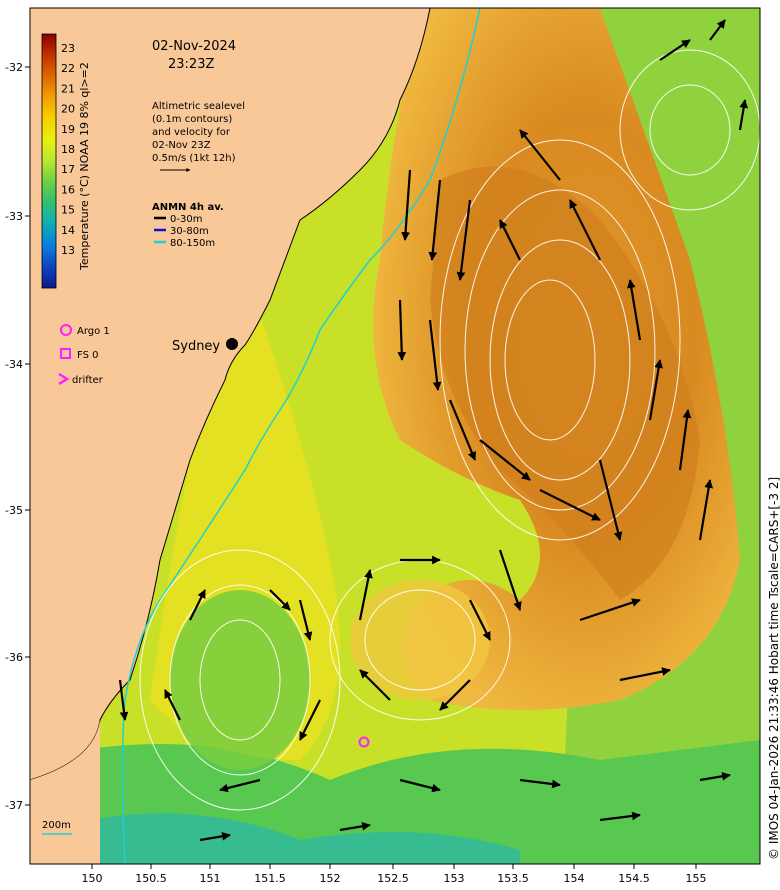 This screenshot has width=780, height=890. What do you see at coordinates (14, 67) in the screenshot?
I see `y-tick-label: -32` at bounding box center [14, 67].